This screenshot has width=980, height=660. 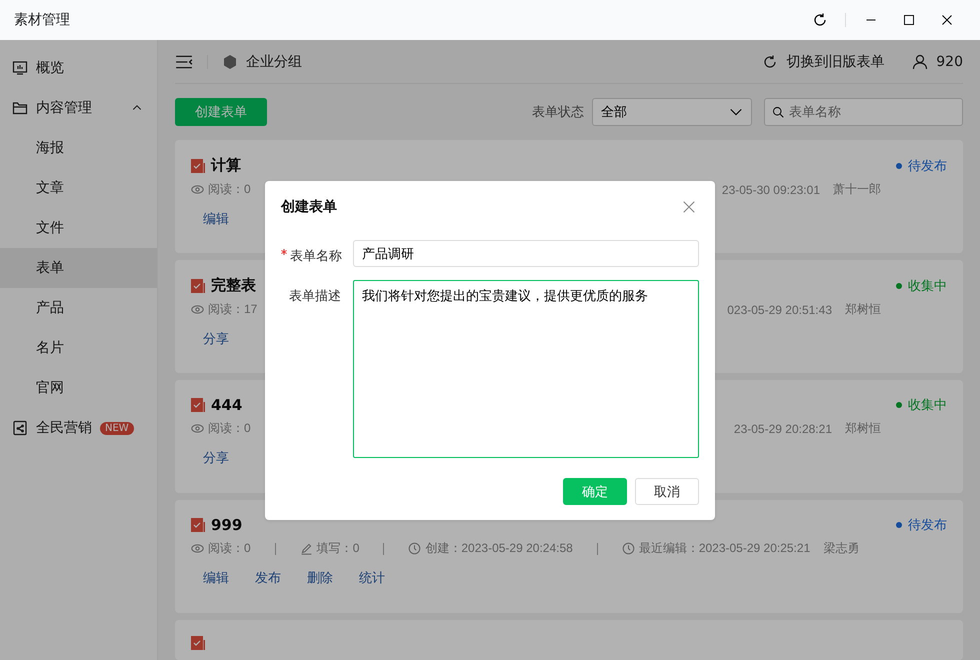 What do you see at coordinates (920, 62) in the screenshot?
I see `user-icon` at bounding box center [920, 62].